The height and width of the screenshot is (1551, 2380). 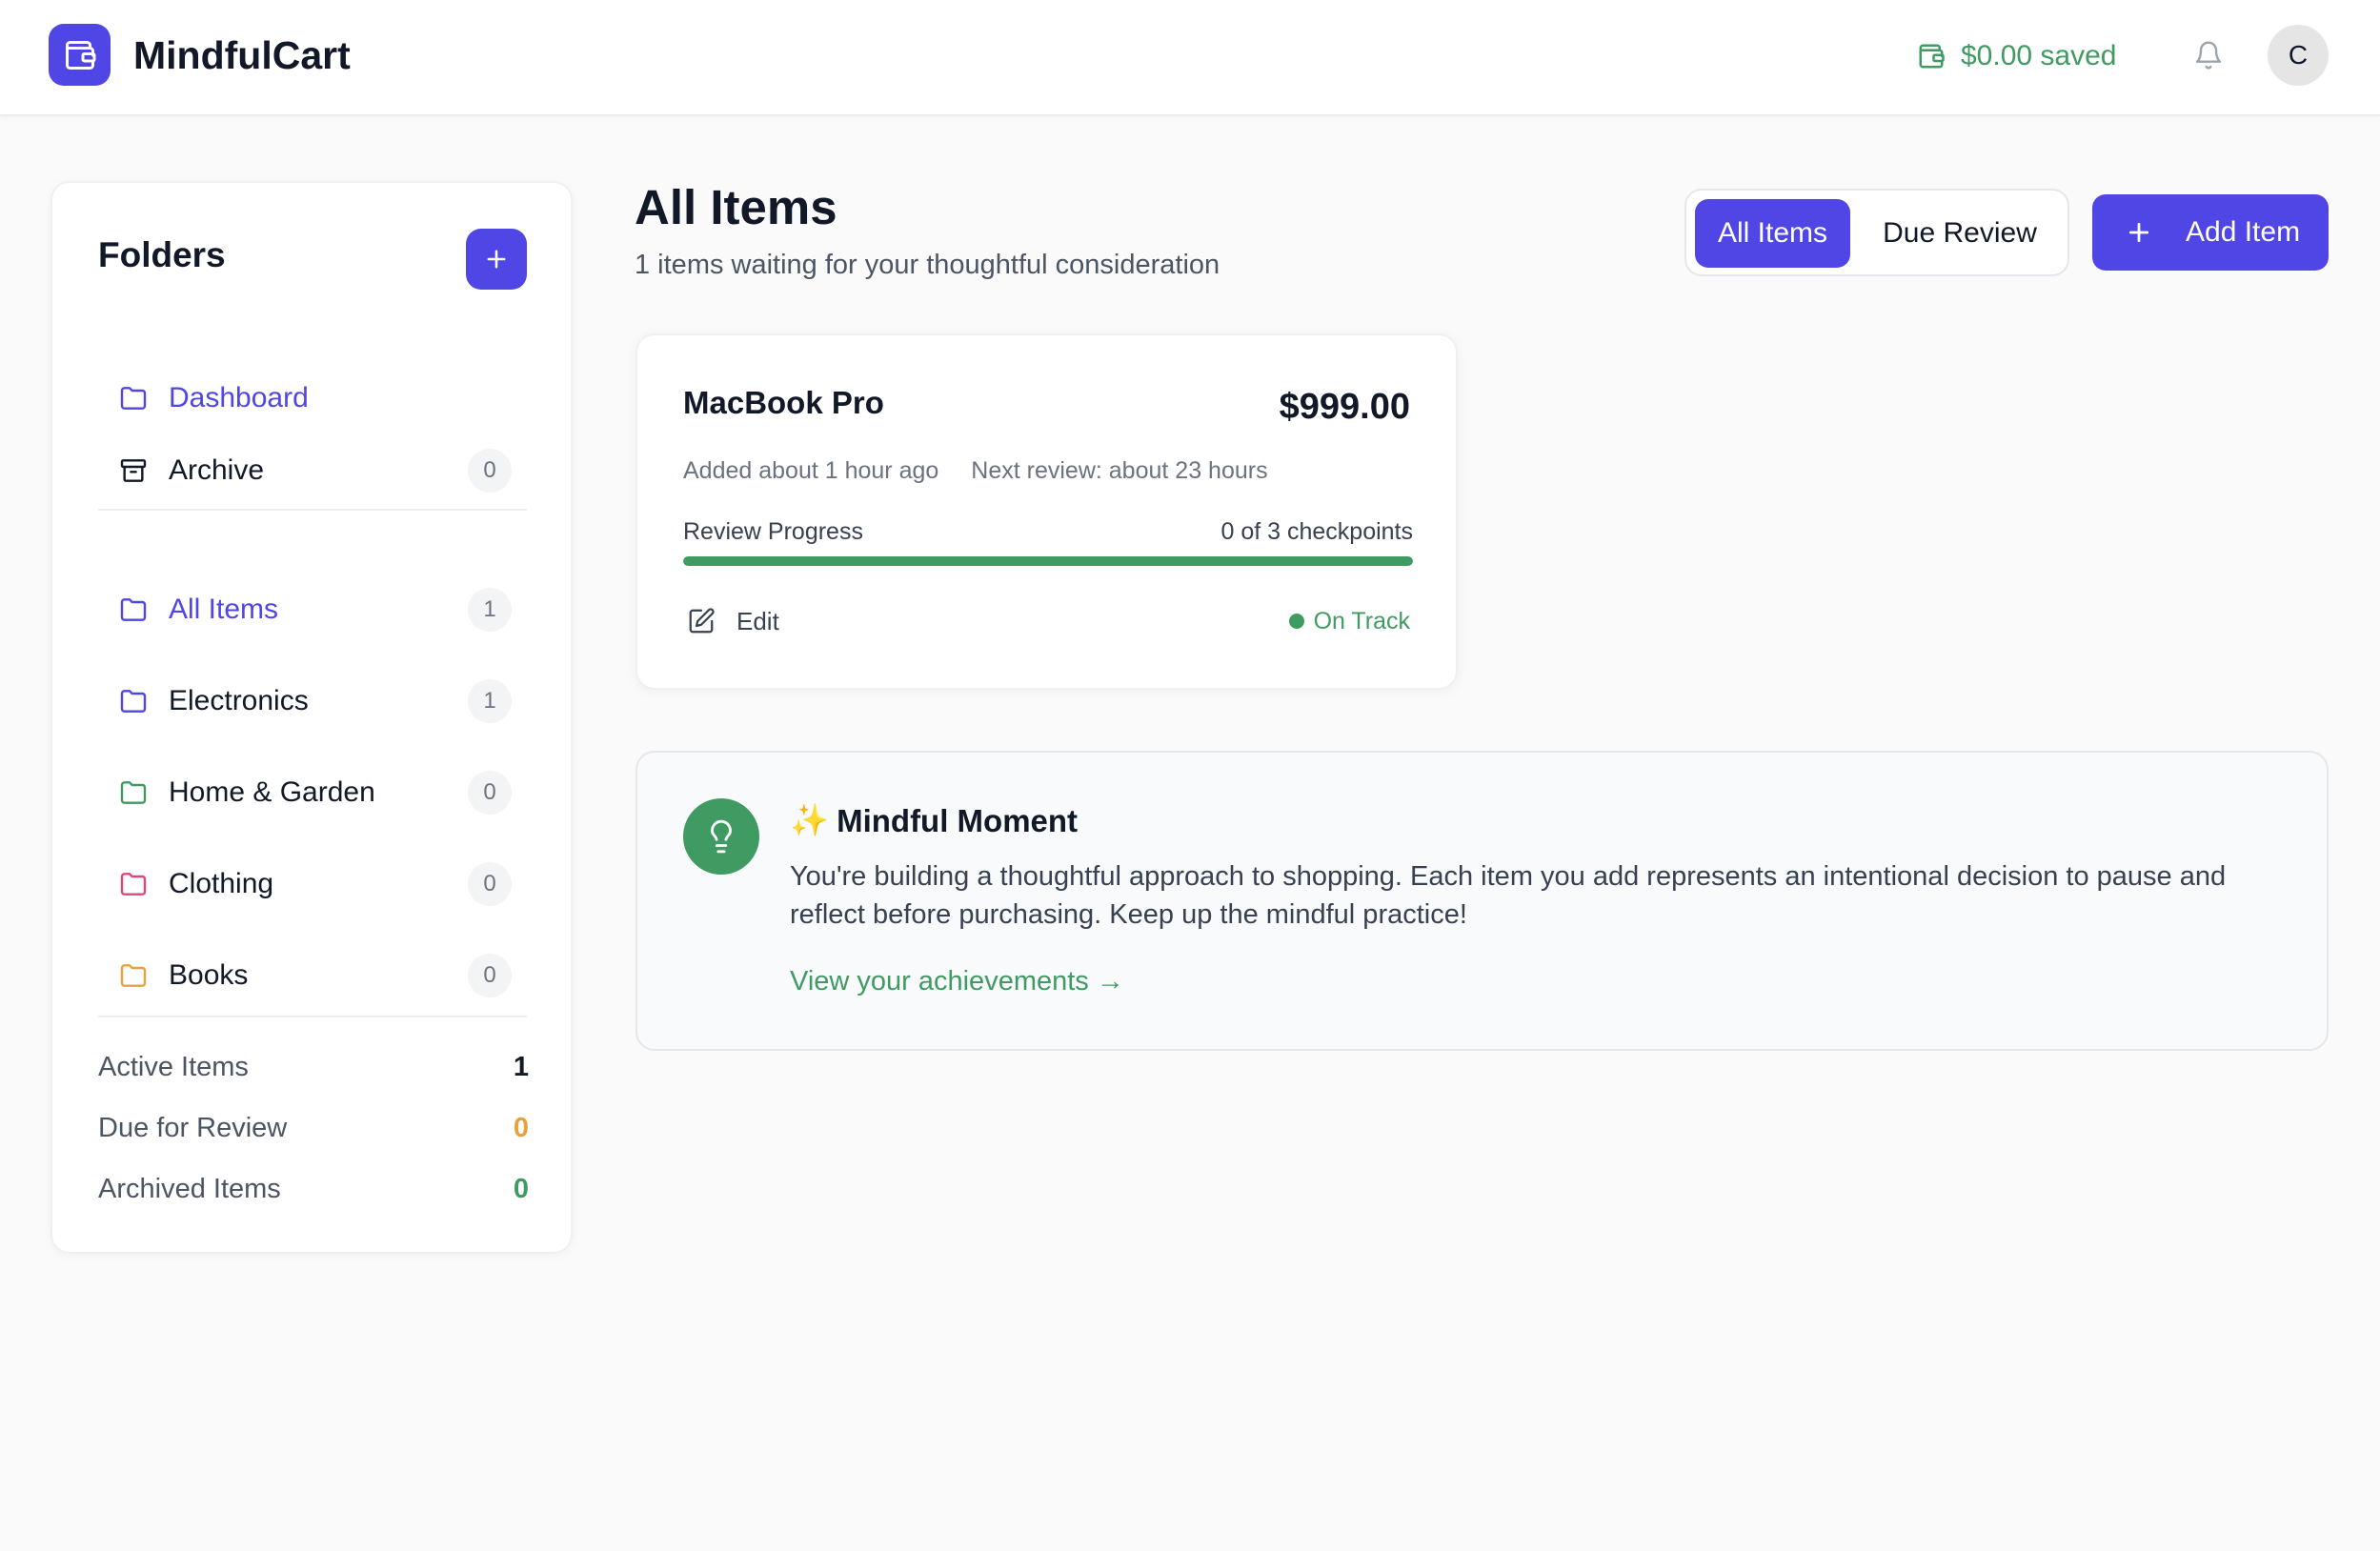 I want to click on progress-text: 0 of 3 checkpoints, so click(x=1316, y=531).